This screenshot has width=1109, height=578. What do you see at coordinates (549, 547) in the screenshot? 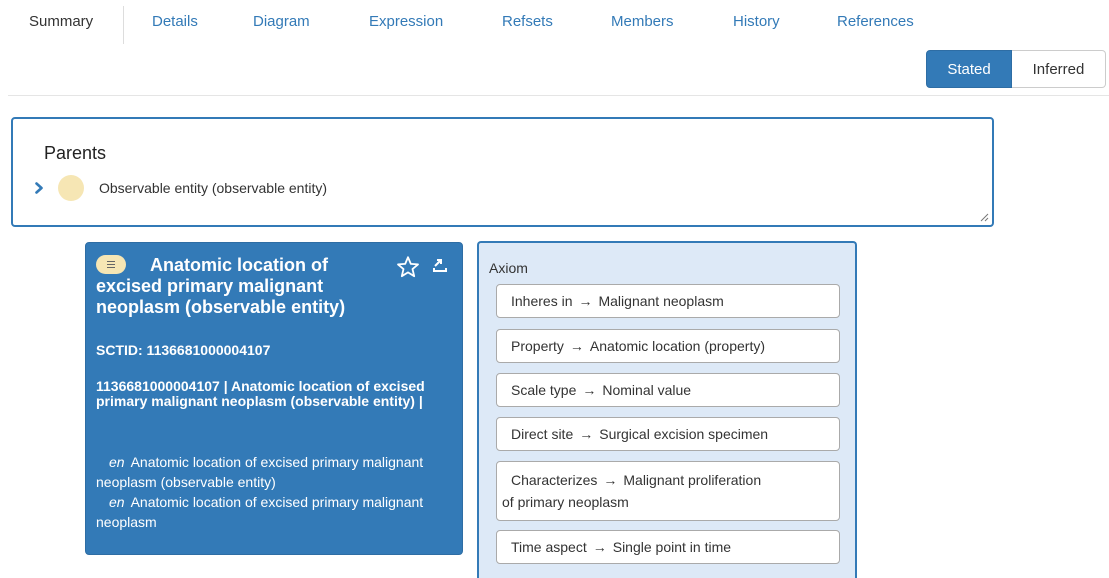
I see `relationship-type: Time aspect` at bounding box center [549, 547].